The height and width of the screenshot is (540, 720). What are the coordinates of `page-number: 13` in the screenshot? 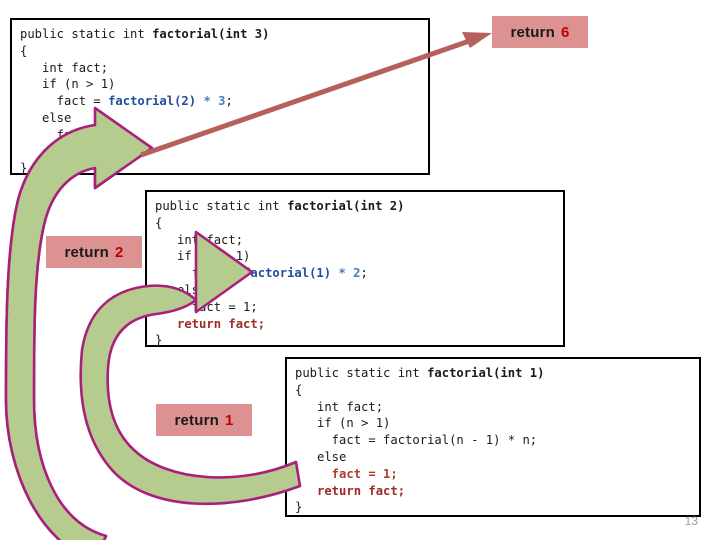 It's located at (691, 521).